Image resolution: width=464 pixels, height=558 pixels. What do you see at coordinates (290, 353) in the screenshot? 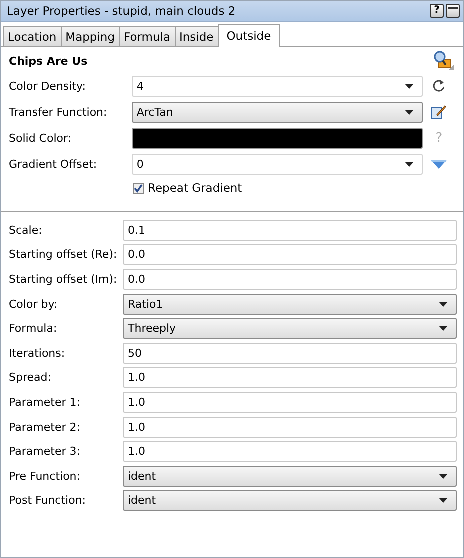
I see `input-field: 50` at bounding box center [290, 353].